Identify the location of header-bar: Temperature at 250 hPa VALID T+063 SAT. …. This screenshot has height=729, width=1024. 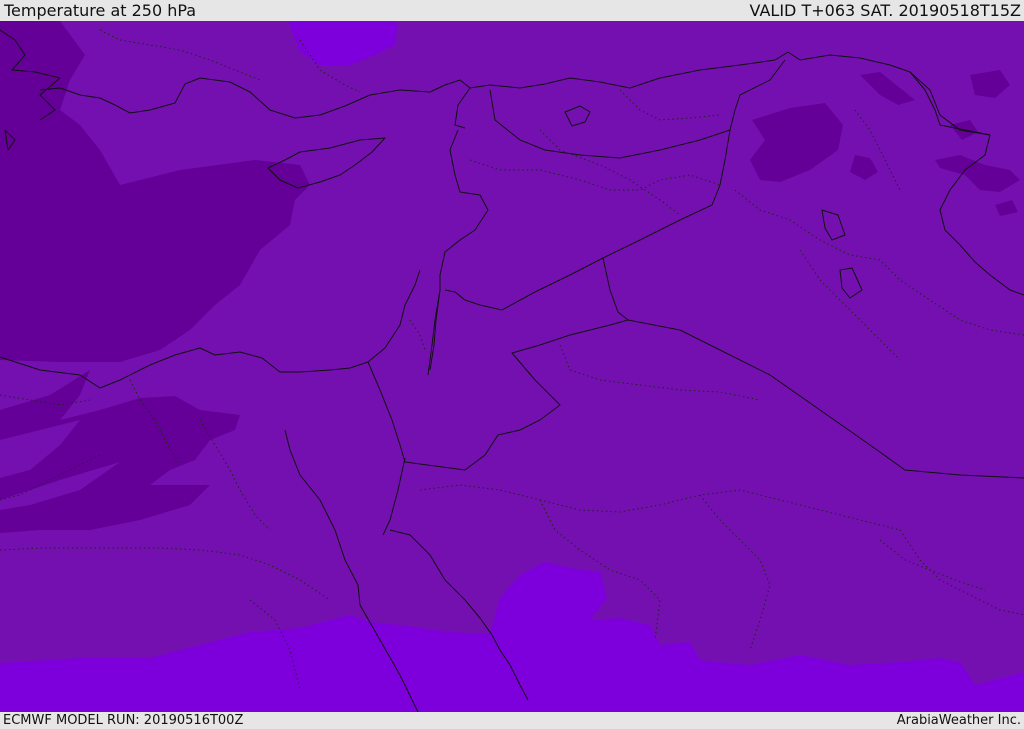
(512, 10).